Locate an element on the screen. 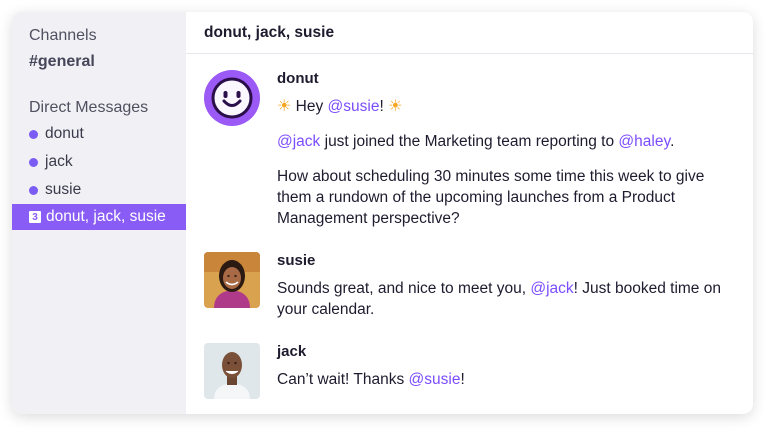 The image size is (768, 431). text-line: Management perspective? is located at coordinates (368, 218).